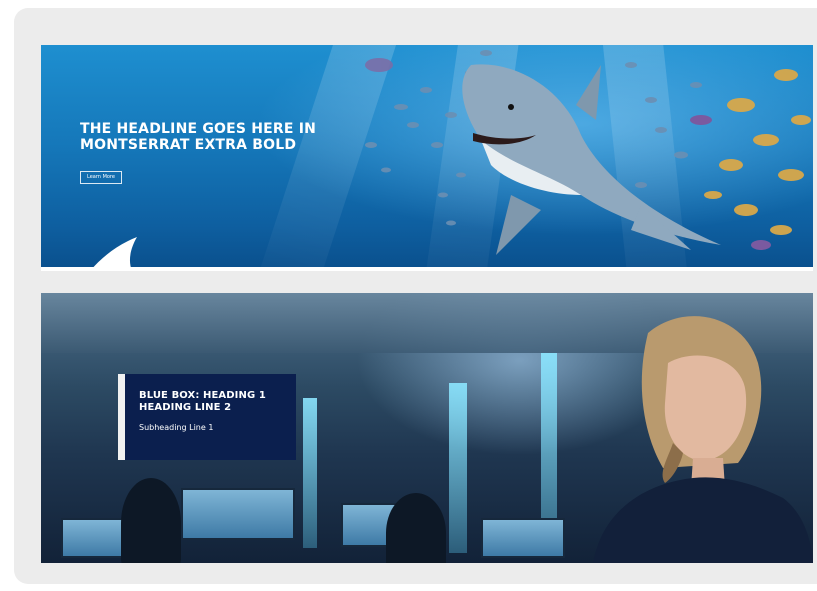  I want to click on banner-bottom-edge, so click(427, 269).